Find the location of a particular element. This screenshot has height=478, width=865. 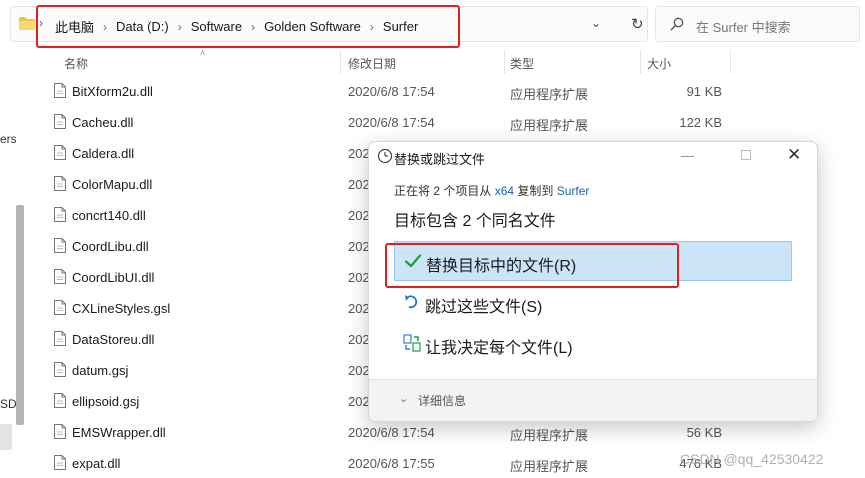

nav-item-selected is located at coordinates (6, 437).